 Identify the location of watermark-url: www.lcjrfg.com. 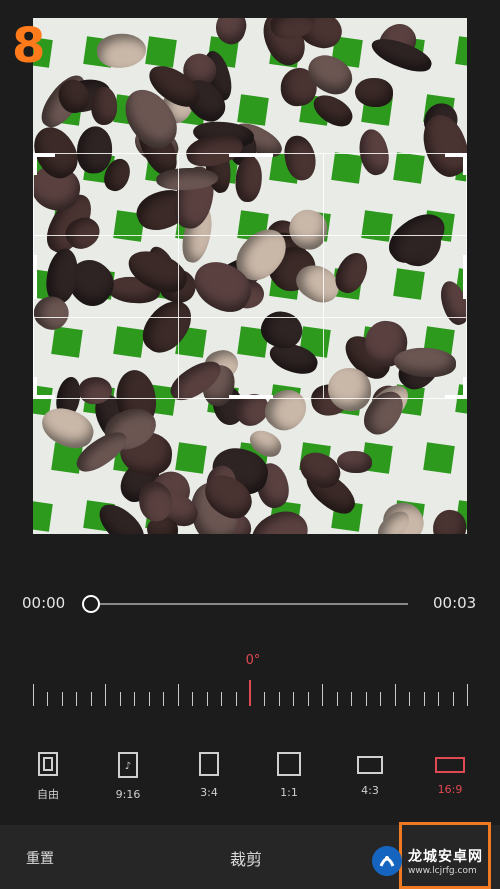
(442, 871).